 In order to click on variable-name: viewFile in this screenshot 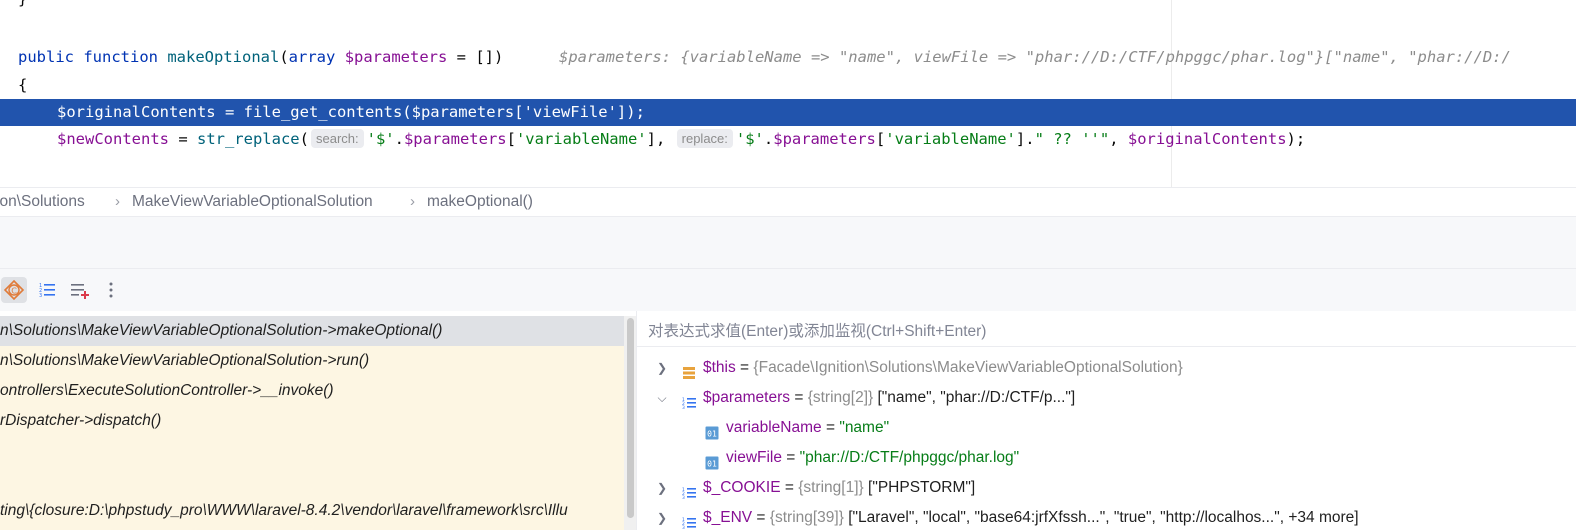, I will do `click(754, 457)`.